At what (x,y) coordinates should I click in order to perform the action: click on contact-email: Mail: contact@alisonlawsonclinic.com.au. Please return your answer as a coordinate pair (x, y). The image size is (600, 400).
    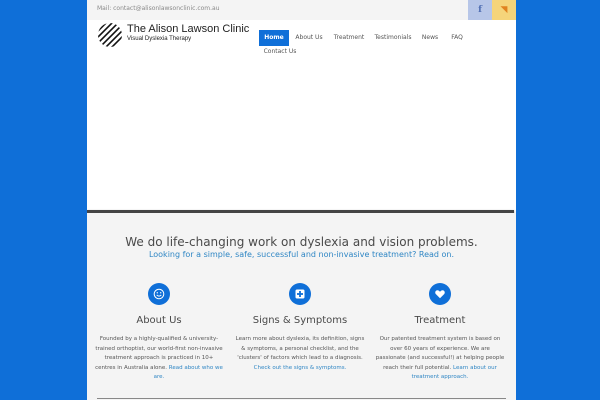
    Looking at the image, I should click on (158, 8).